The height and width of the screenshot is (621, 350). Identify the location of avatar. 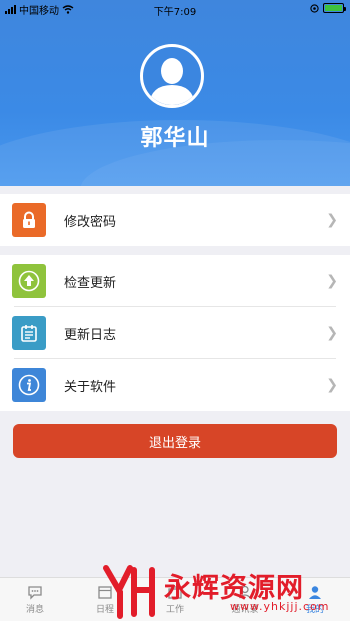
(172, 76).